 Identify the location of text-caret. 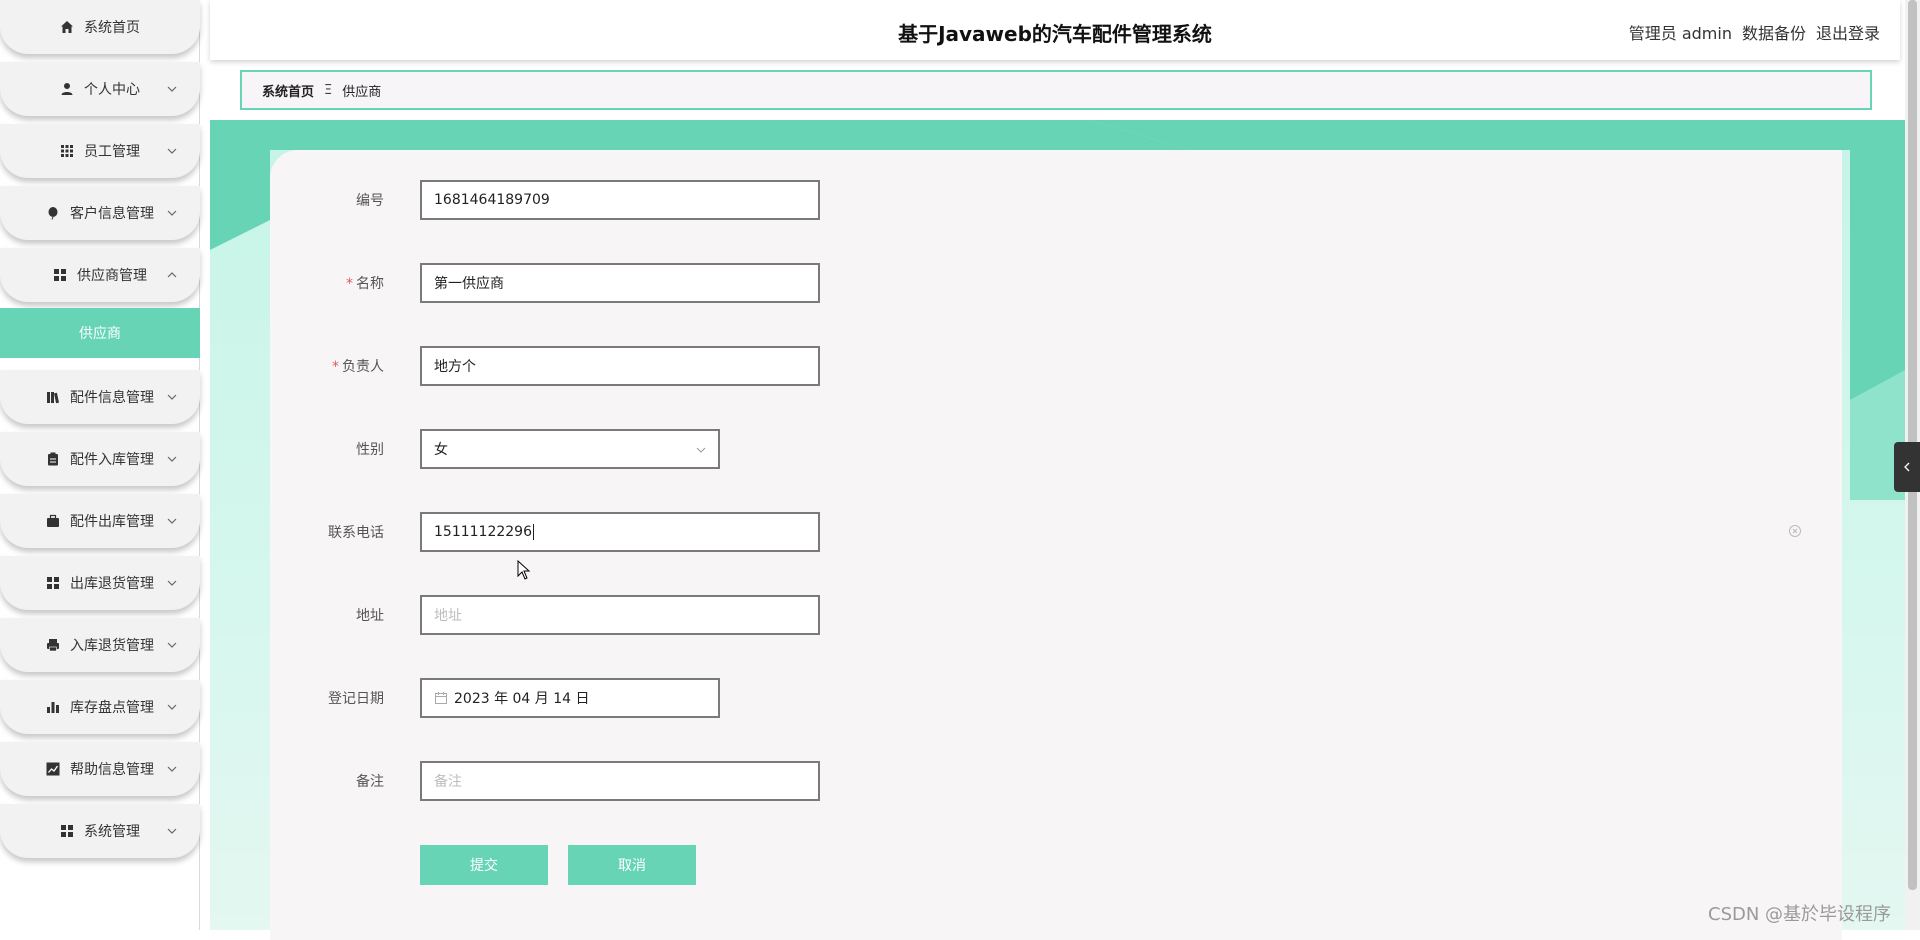
(533, 532).